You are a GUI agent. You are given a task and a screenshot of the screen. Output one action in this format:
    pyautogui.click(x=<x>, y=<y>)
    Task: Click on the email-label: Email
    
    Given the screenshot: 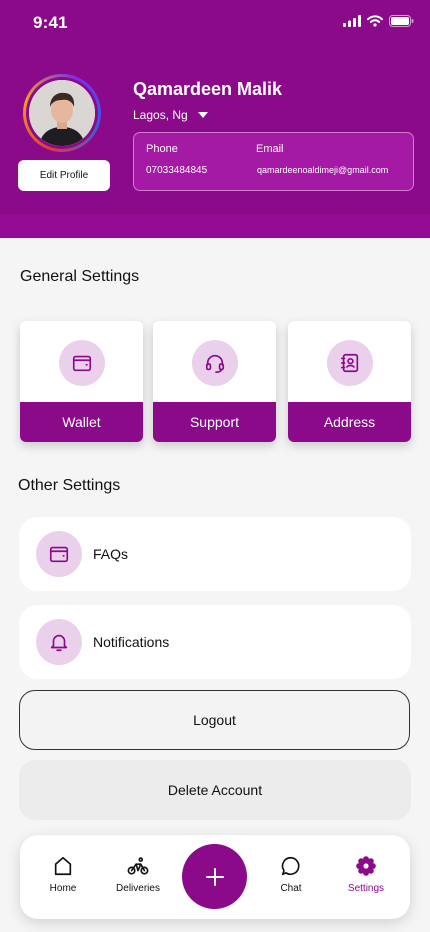 What is the action you would take?
    pyautogui.click(x=270, y=149)
    